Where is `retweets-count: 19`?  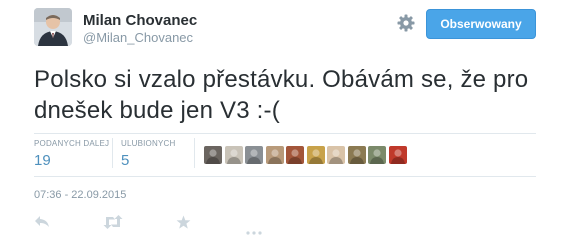
retweets-count: 19 is located at coordinates (42, 160).